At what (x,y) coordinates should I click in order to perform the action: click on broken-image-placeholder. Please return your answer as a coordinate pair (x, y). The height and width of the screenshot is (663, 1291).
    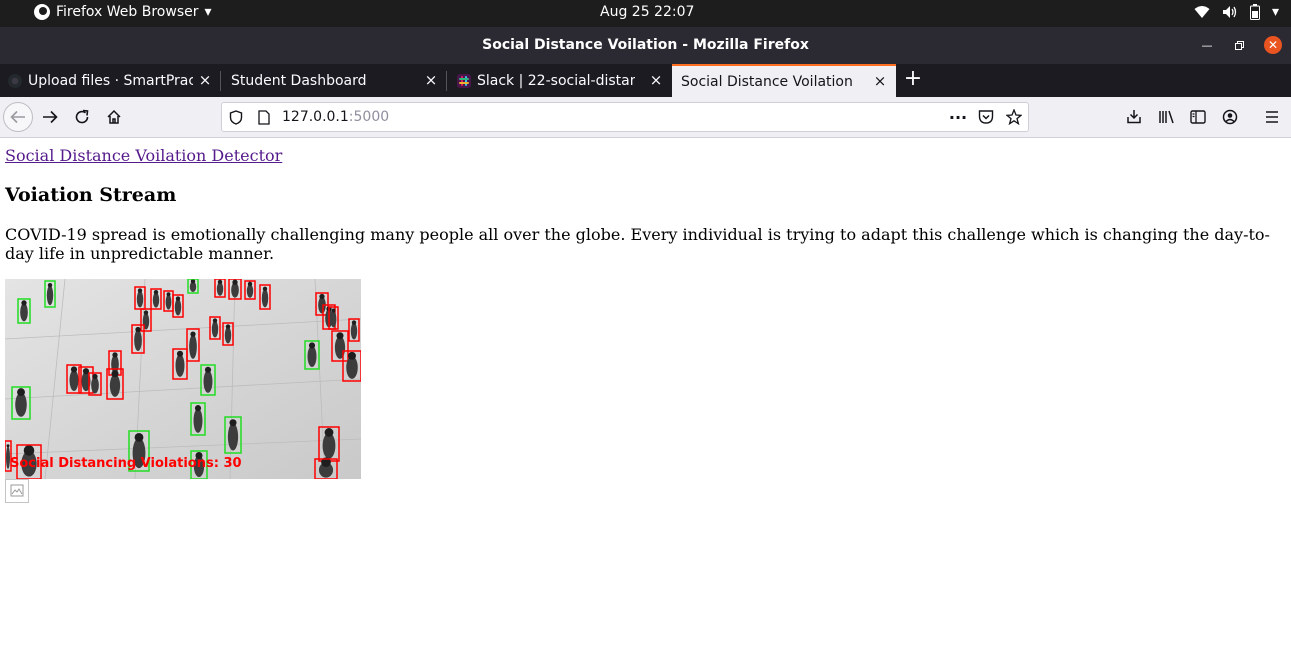
    Looking at the image, I should click on (17, 491).